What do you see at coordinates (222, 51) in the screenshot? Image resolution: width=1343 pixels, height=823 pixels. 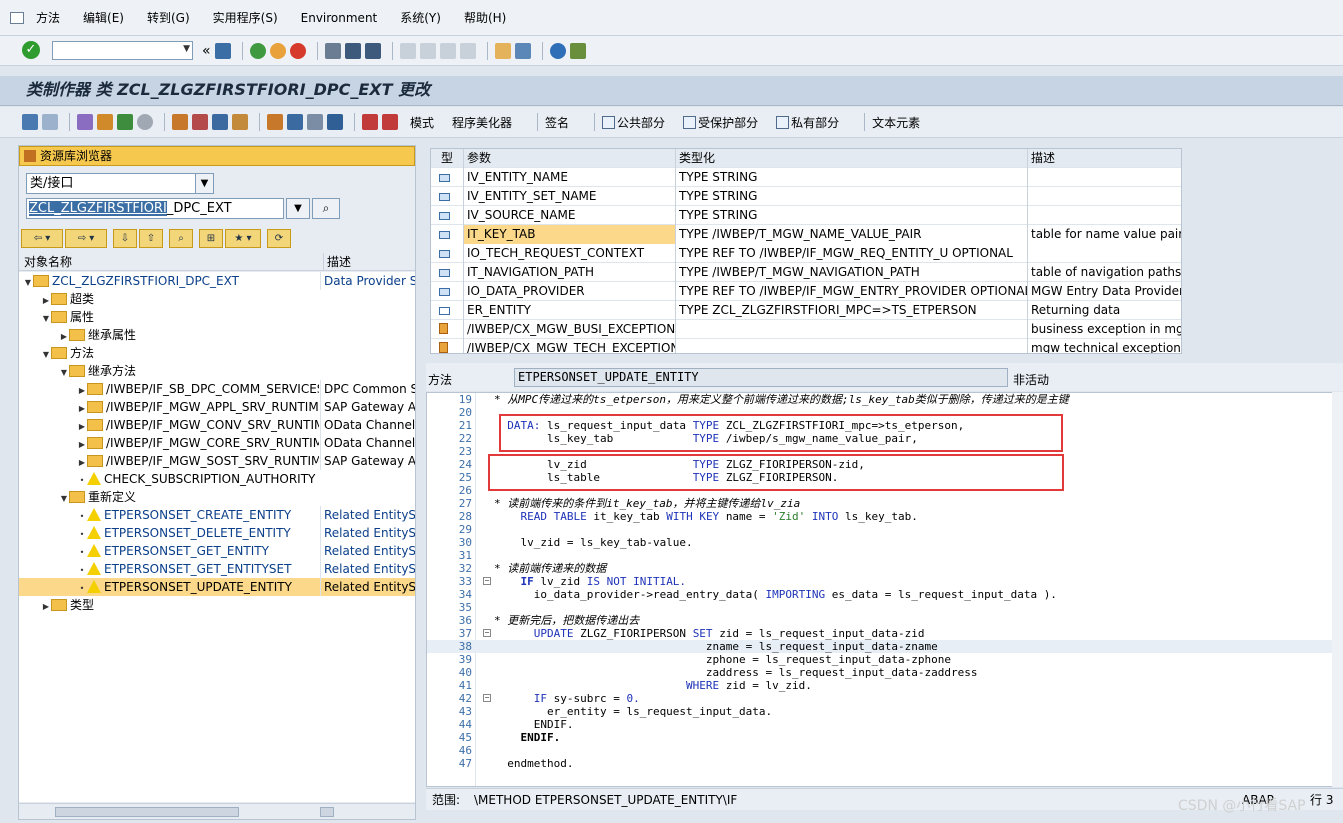 I see `save-icon` at bounding box center [222, 51].